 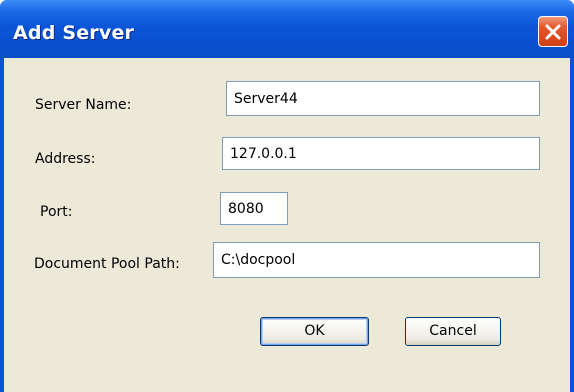 I want to click on document-pool-path-field, so click(x=376, y=260).